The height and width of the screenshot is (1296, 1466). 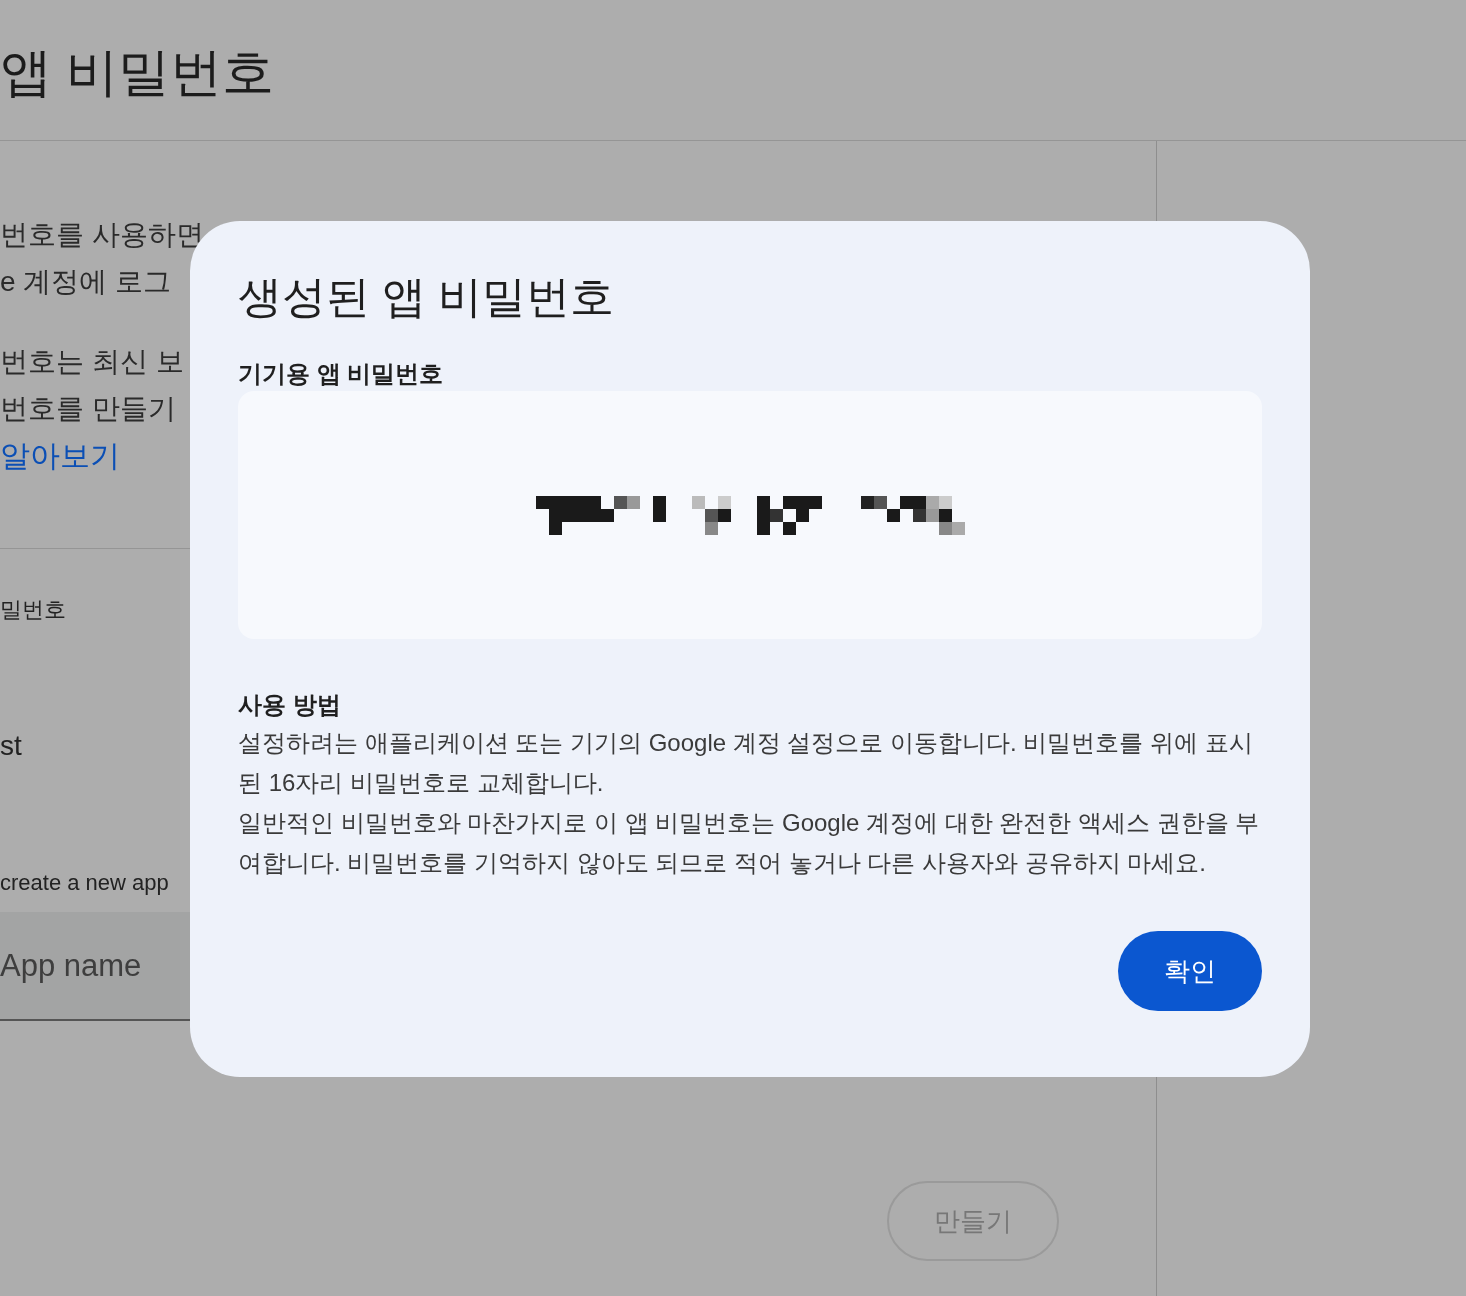 What do you see at coordinates (60, 456) in the screenshot?
I see `learn-more-link: 알아보기` at bounding box center [60, 456].